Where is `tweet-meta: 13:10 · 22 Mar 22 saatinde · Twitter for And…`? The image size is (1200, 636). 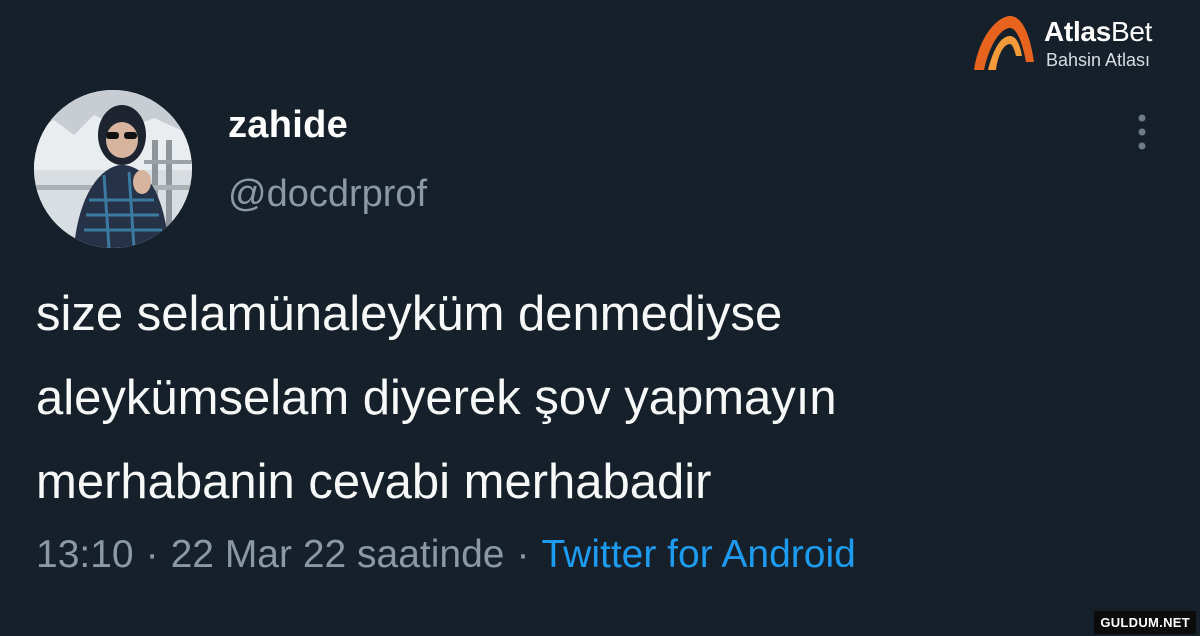 tweet-meta: 13:10 · 22 Mar 22 saatinde · Twitter for And… is located at coordinates (446, 555).